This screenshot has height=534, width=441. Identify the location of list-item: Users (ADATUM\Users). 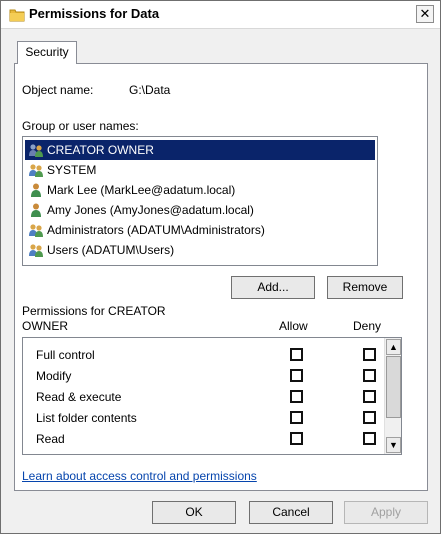
(200, 250).